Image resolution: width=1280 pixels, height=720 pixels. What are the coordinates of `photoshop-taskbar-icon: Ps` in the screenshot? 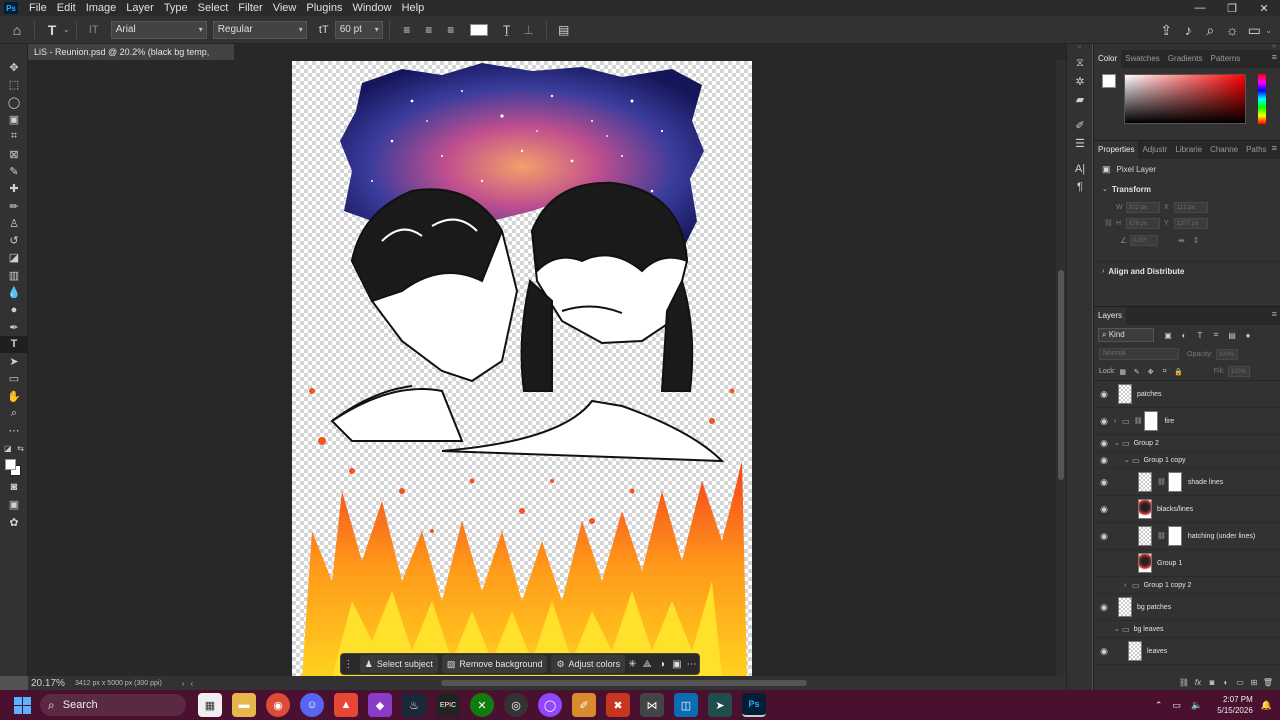 It's located at (754, 705).